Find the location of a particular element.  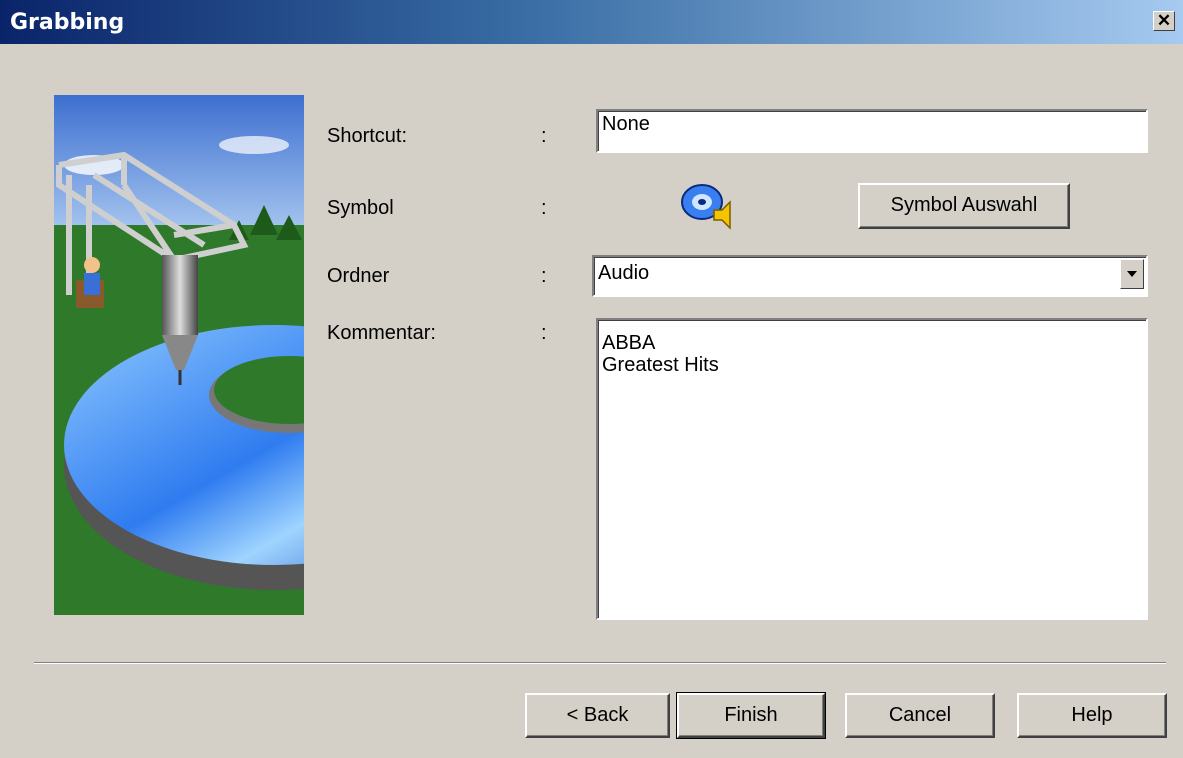

close-button: ✕ is located at coordinates (1164, 21).